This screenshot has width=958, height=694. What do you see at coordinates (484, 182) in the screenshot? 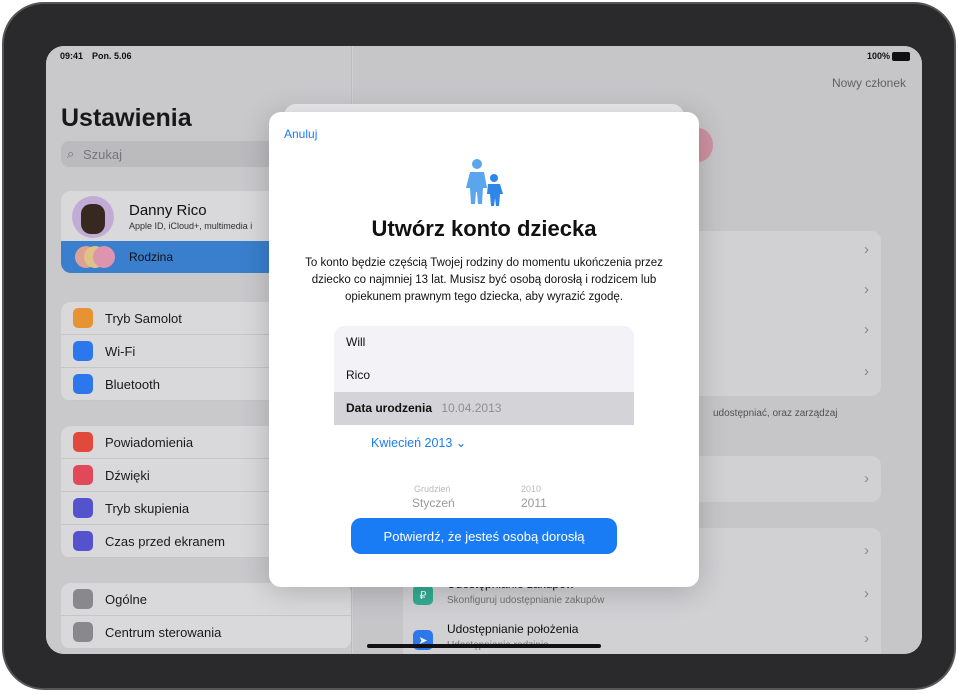
I see `family-people-icon` at bounding box center [484, 182].